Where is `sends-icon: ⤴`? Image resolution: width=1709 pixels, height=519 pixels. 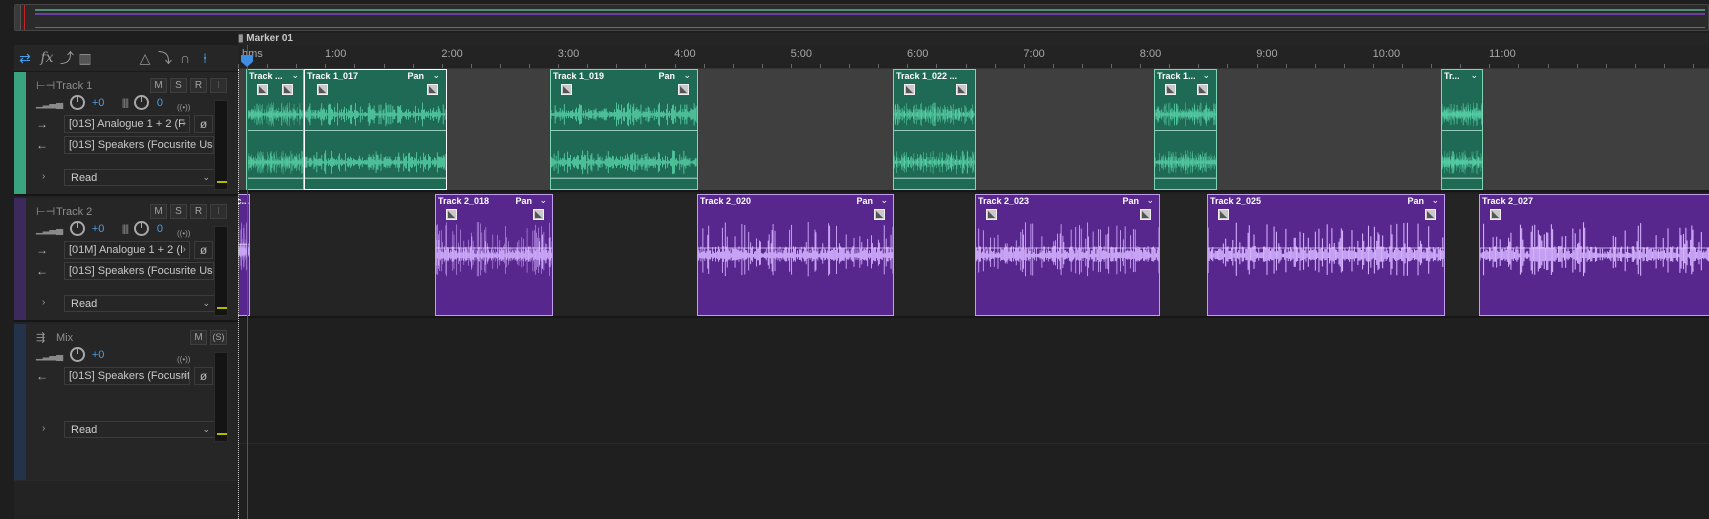 sends-icon: ⤴ is located at coordinates (67, 58).